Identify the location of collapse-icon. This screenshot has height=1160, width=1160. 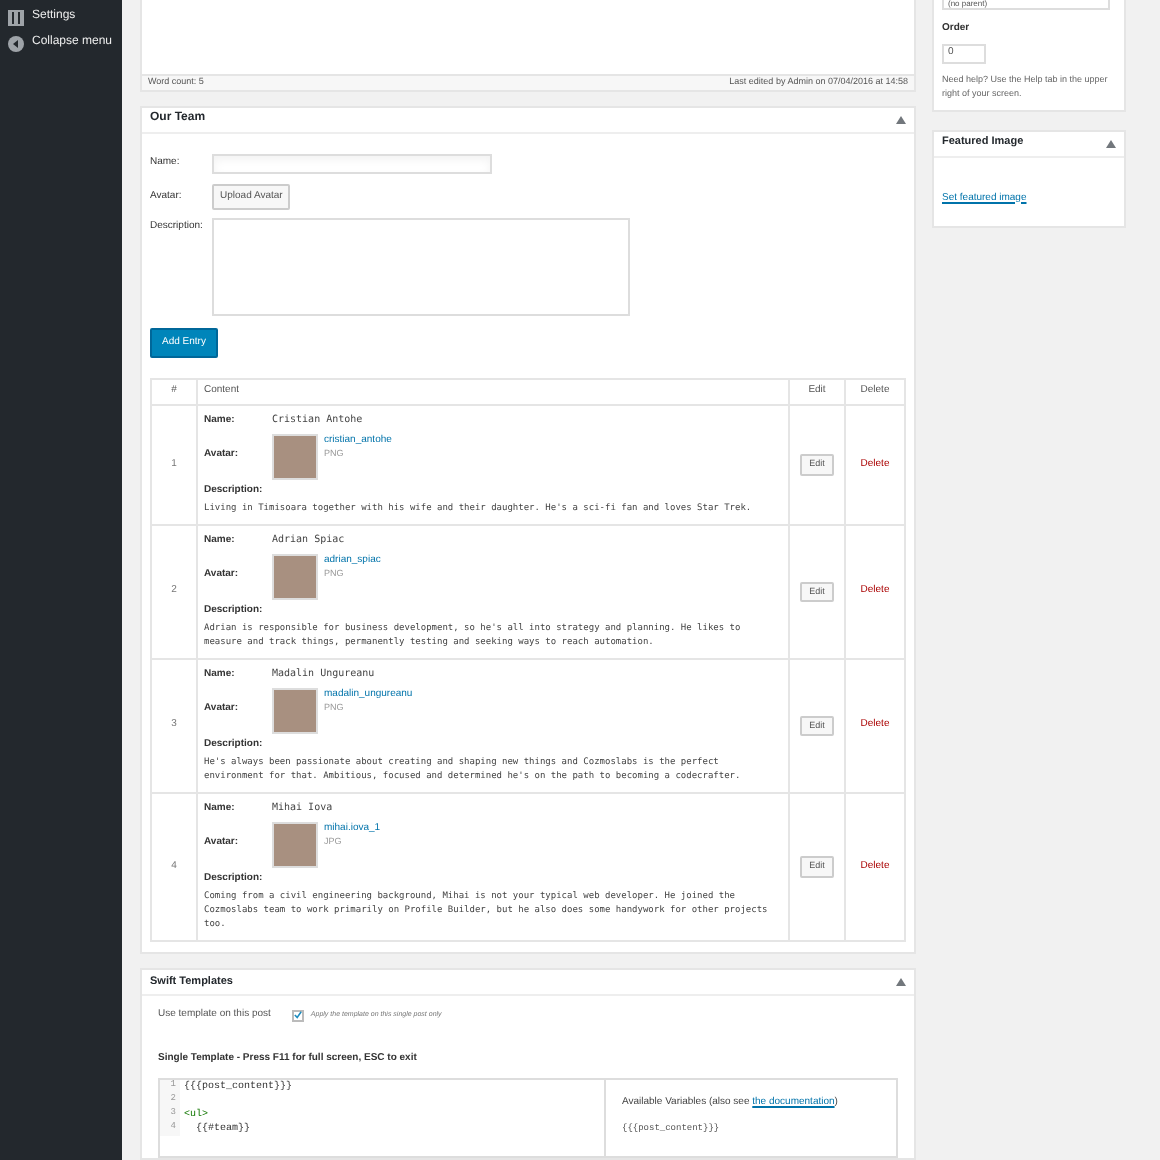
(16, 43).